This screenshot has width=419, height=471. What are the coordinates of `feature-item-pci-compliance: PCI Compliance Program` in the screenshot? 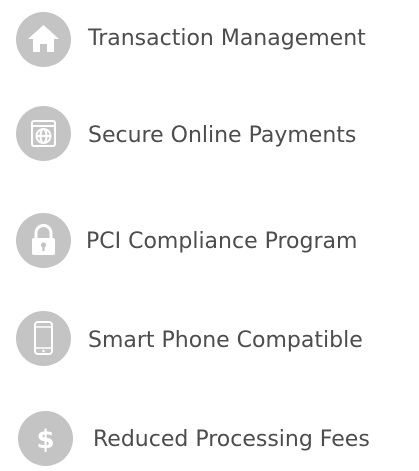 It's located at (209, 243).